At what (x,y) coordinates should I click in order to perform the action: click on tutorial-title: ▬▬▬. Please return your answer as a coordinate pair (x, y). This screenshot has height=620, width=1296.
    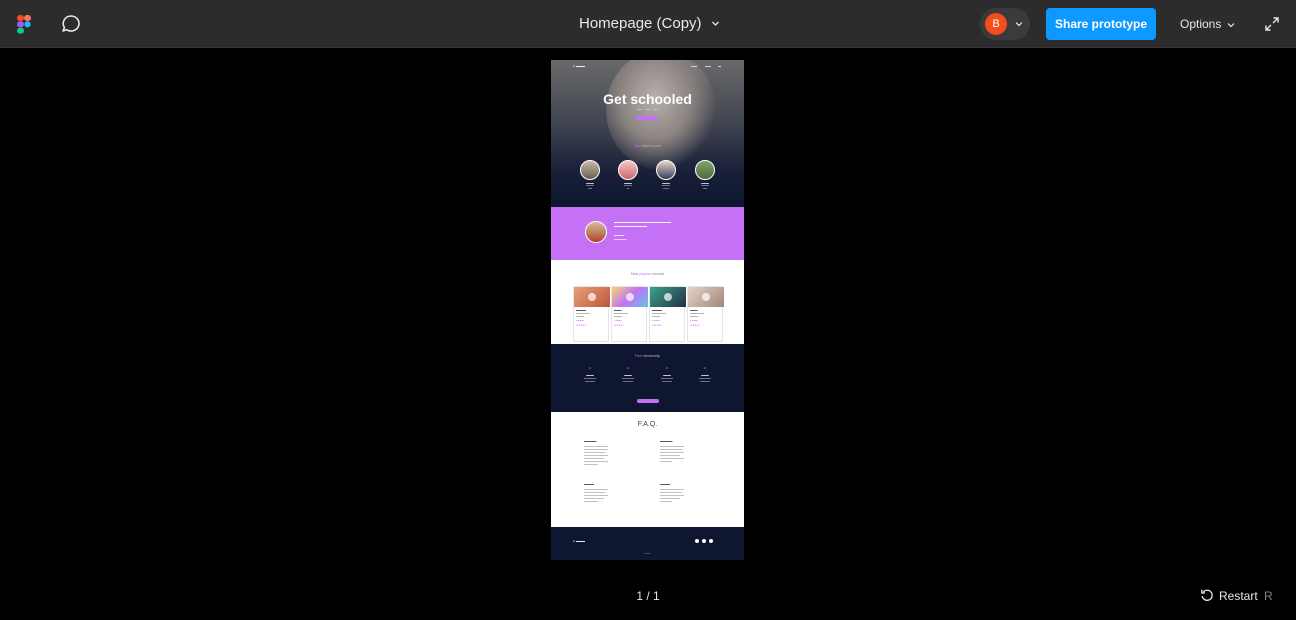
    Looking at the image, I should click on (618, 310).